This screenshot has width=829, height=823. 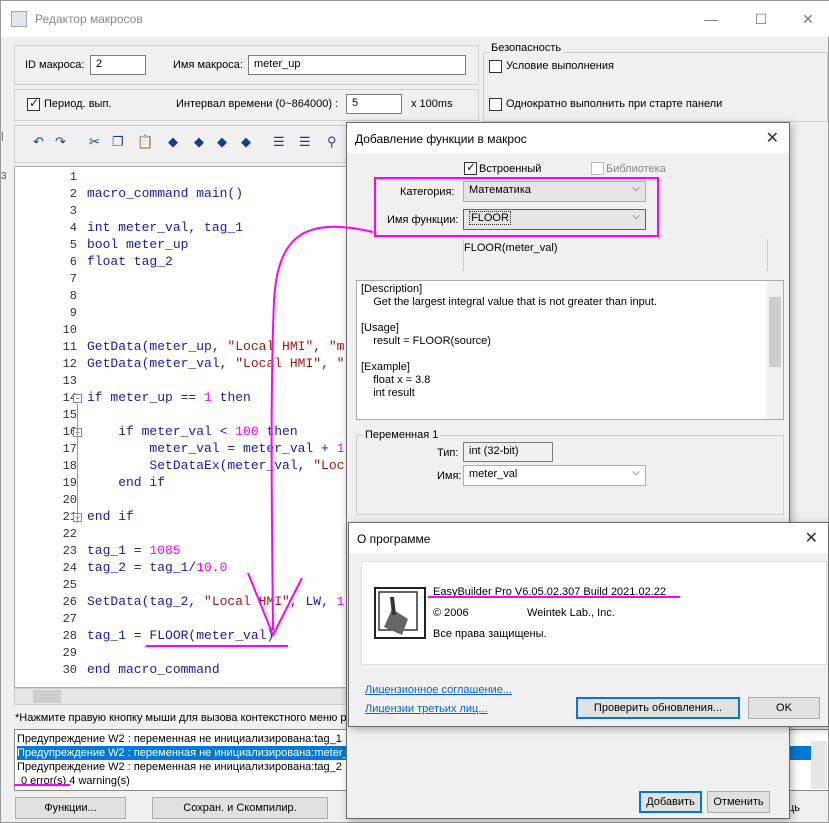 I want to click on annotation-box-category, so click(x=516, y=207).